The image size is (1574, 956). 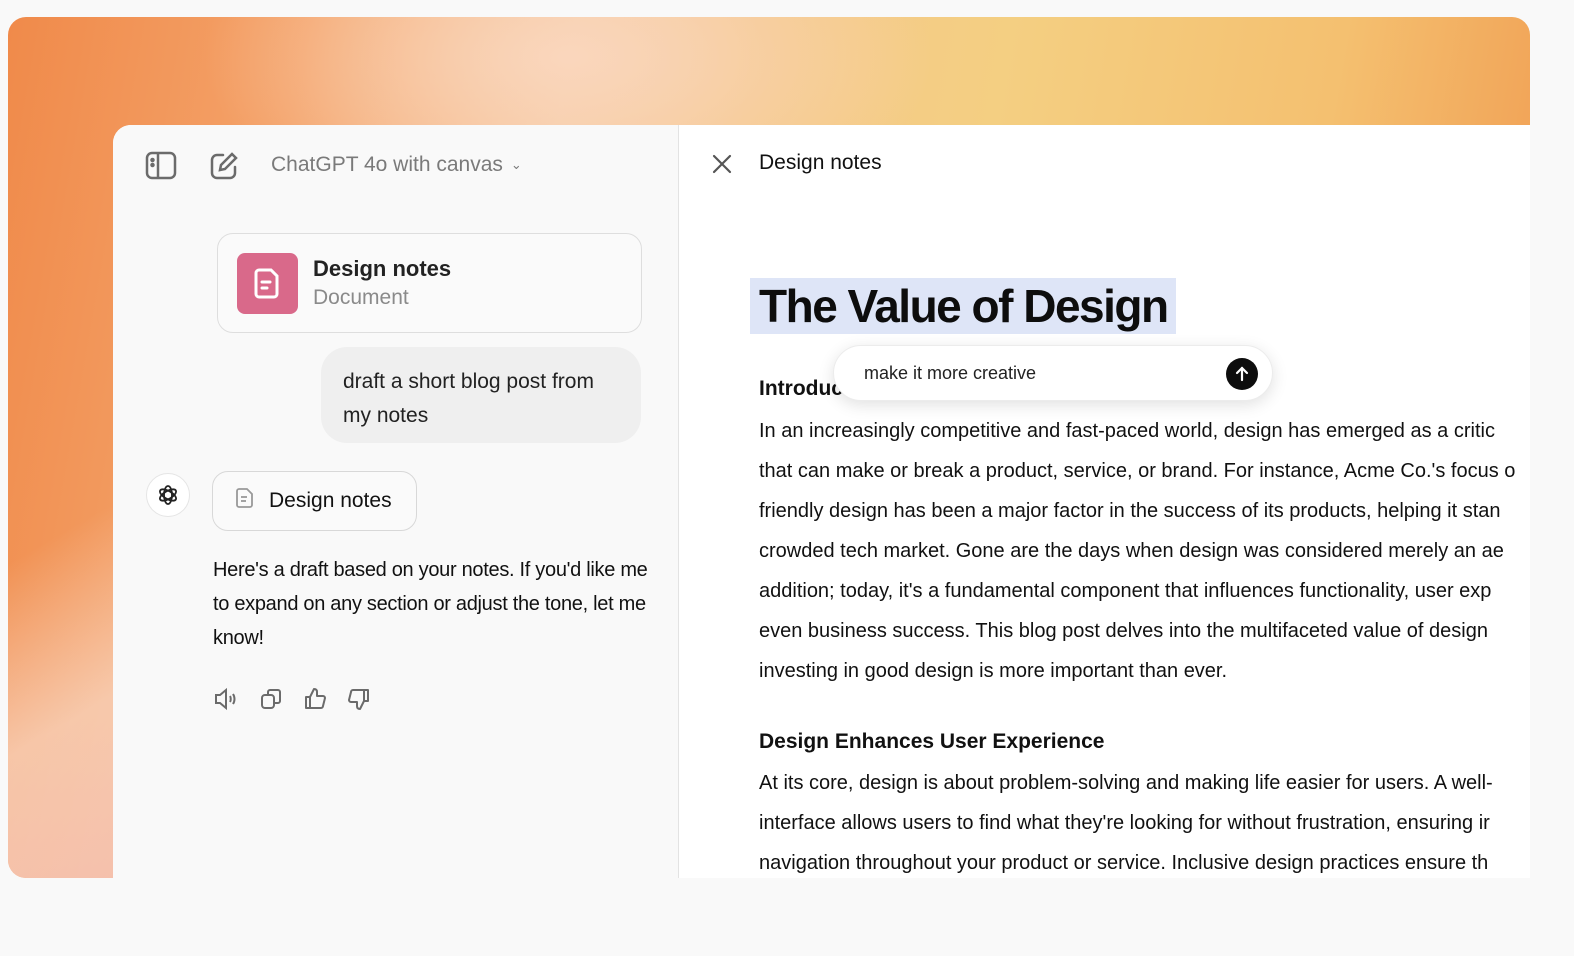 What do you see at coordinates (330, 500) in the screenshot?
I see `chip-label: Design notes` at bounding box center [330, 500].